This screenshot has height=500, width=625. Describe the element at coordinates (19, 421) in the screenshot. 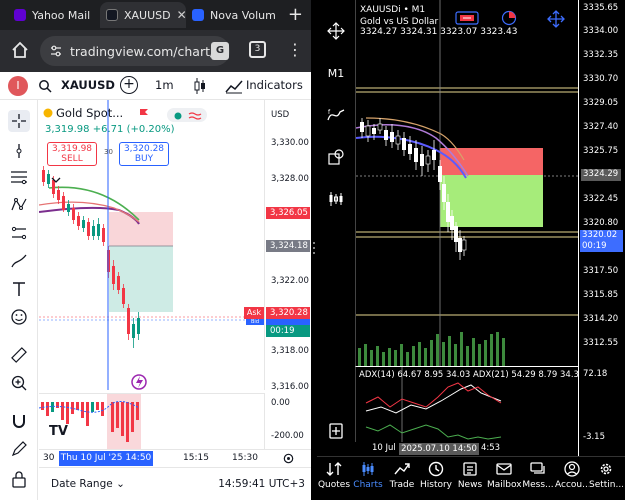

I see `magnet-icon` at that location.